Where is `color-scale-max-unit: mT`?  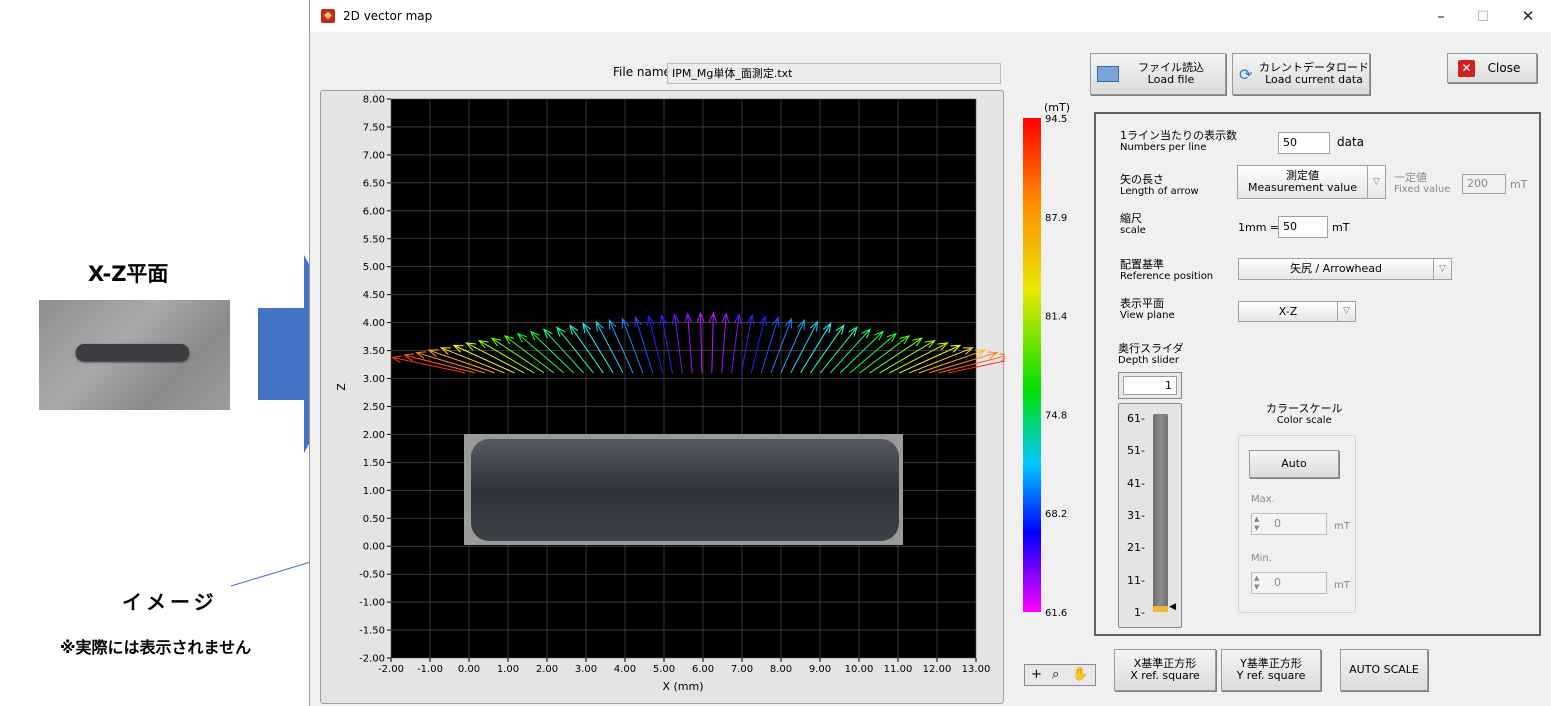
color-scale-max-unit: mT is located at coordinates (1342, 526).